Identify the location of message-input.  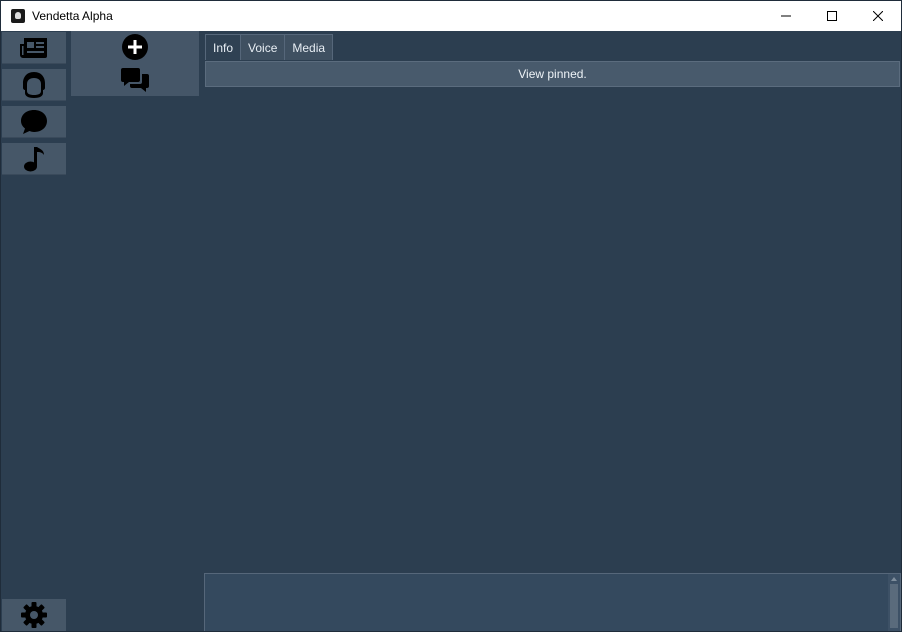
(552, 602).